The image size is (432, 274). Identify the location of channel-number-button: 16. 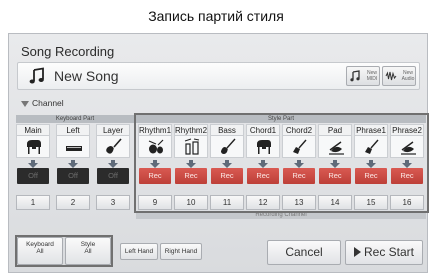
(407, 202).